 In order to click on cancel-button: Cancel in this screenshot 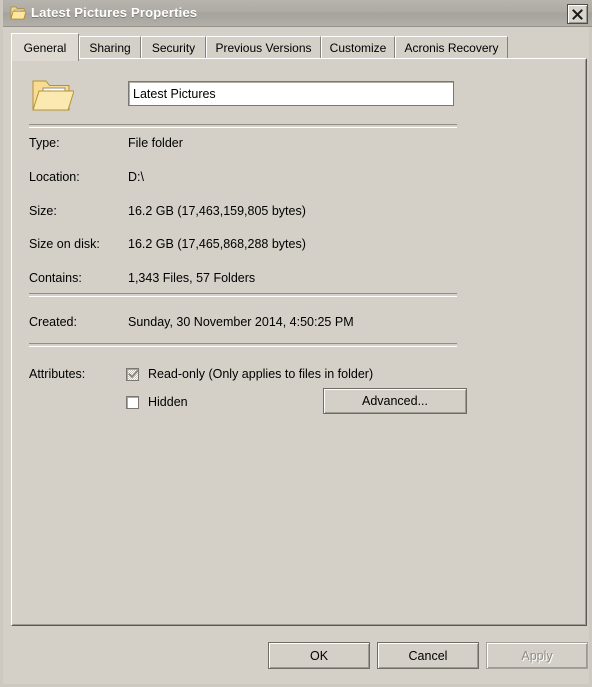, I will do `click(428, 655)`.